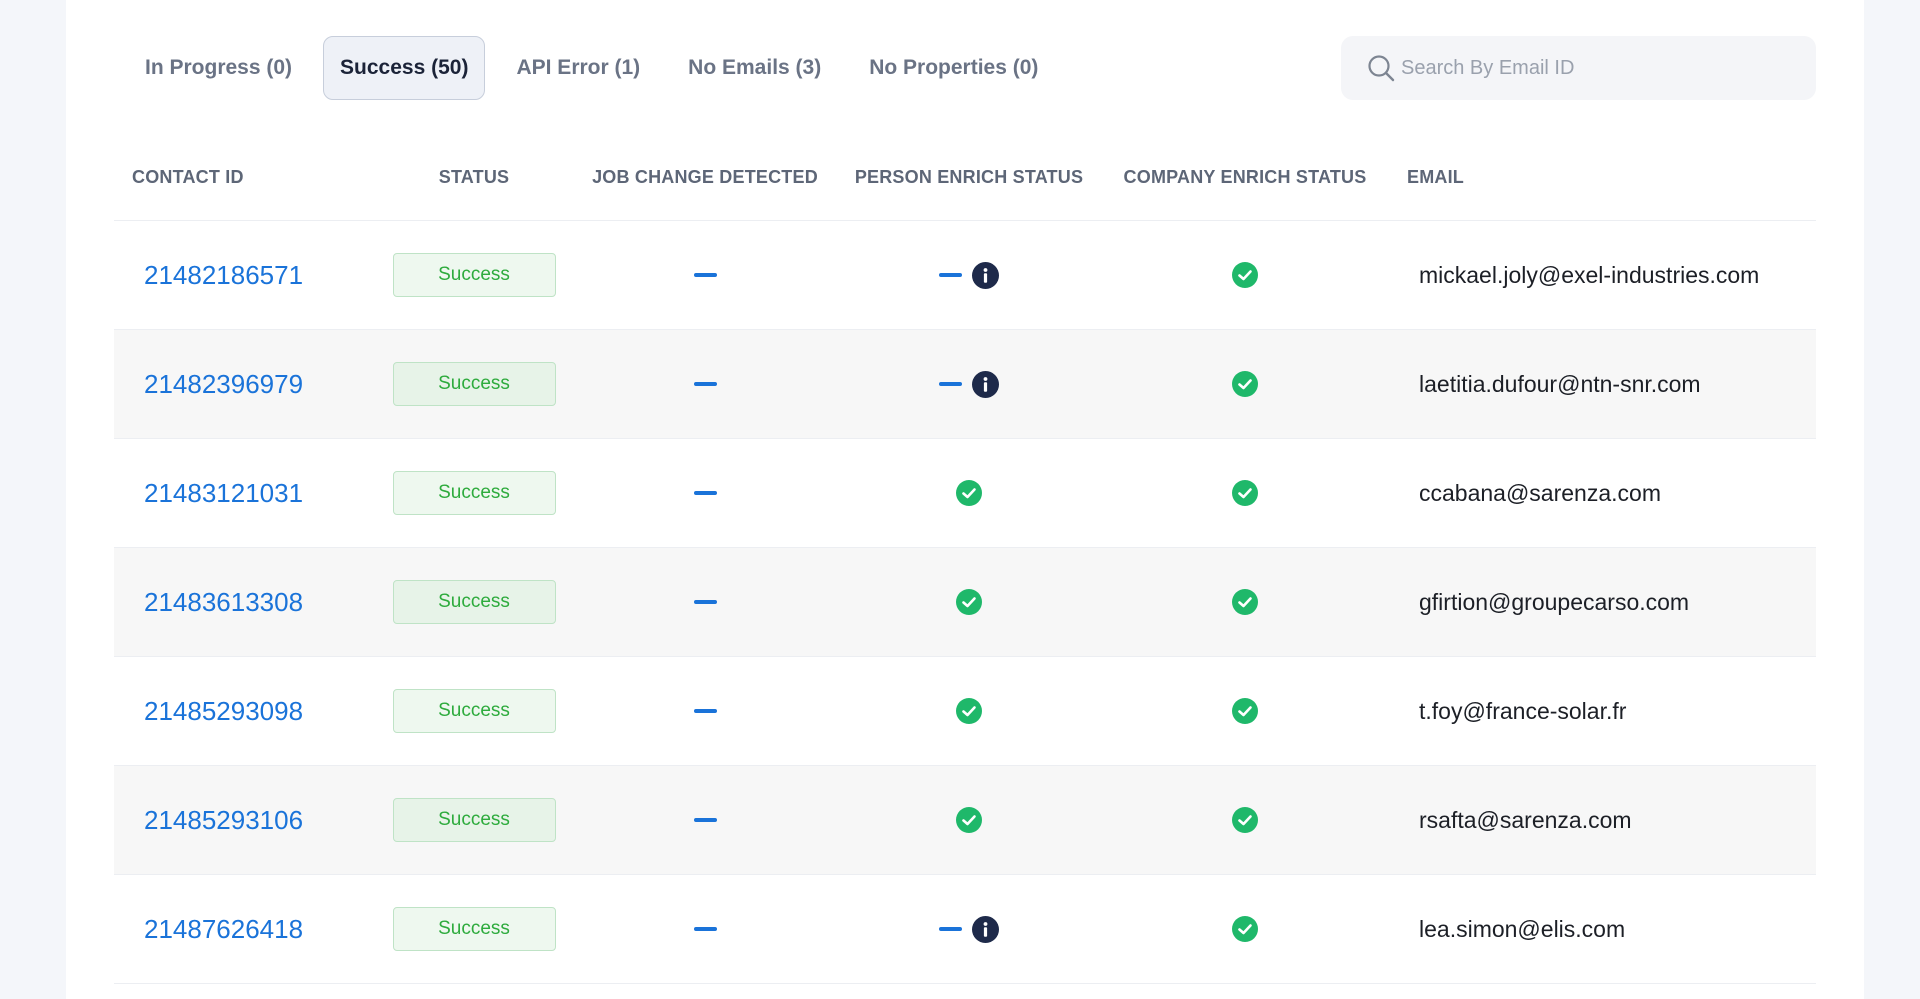 This screenshot has width=1920, height=999. What do you see at coordinates (1560, 383) in the screenshot?
I see `email-text: laetitia.dufour@ntn-snr.com` at bounding box center [1560, 383].